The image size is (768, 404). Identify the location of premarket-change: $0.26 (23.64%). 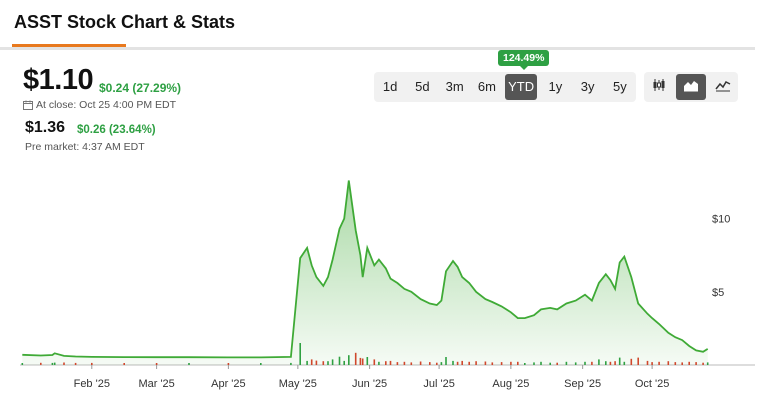
(116, 130).